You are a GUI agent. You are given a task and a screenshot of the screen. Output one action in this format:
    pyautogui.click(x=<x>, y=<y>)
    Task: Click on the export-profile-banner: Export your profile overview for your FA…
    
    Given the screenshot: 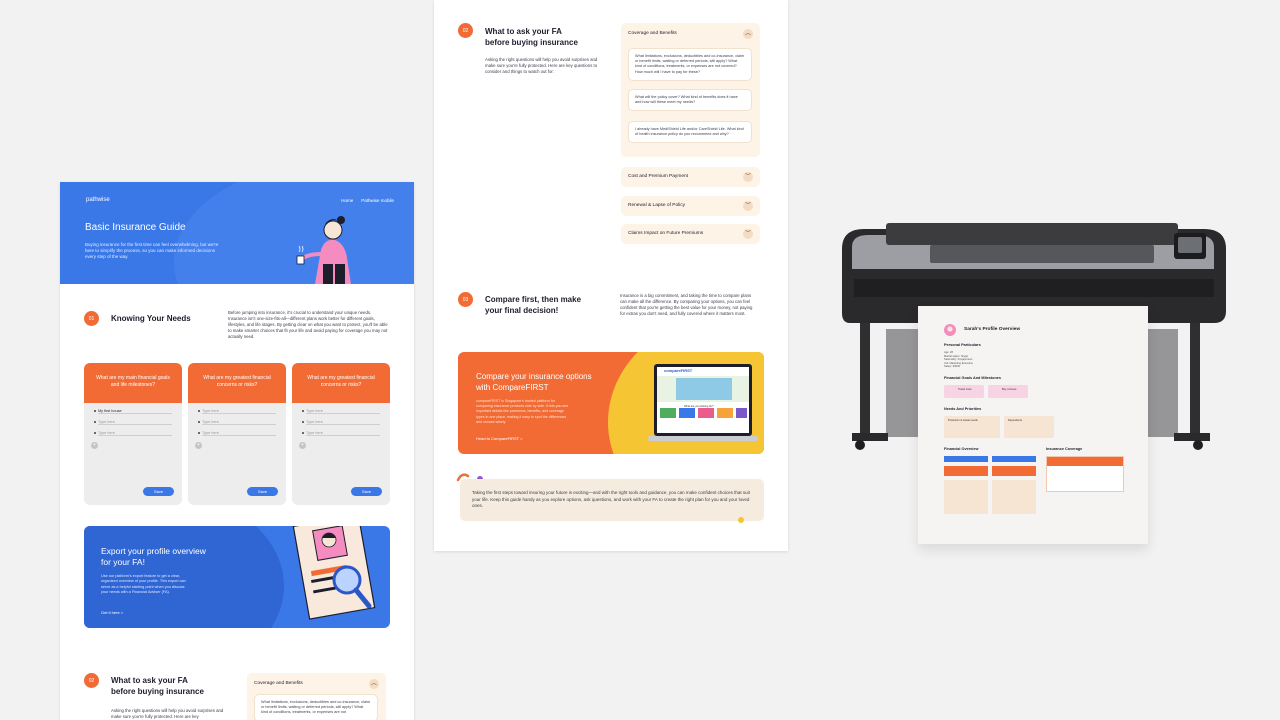 What is the action you would take?
    pyautogui.click(x=237, y=577)
    